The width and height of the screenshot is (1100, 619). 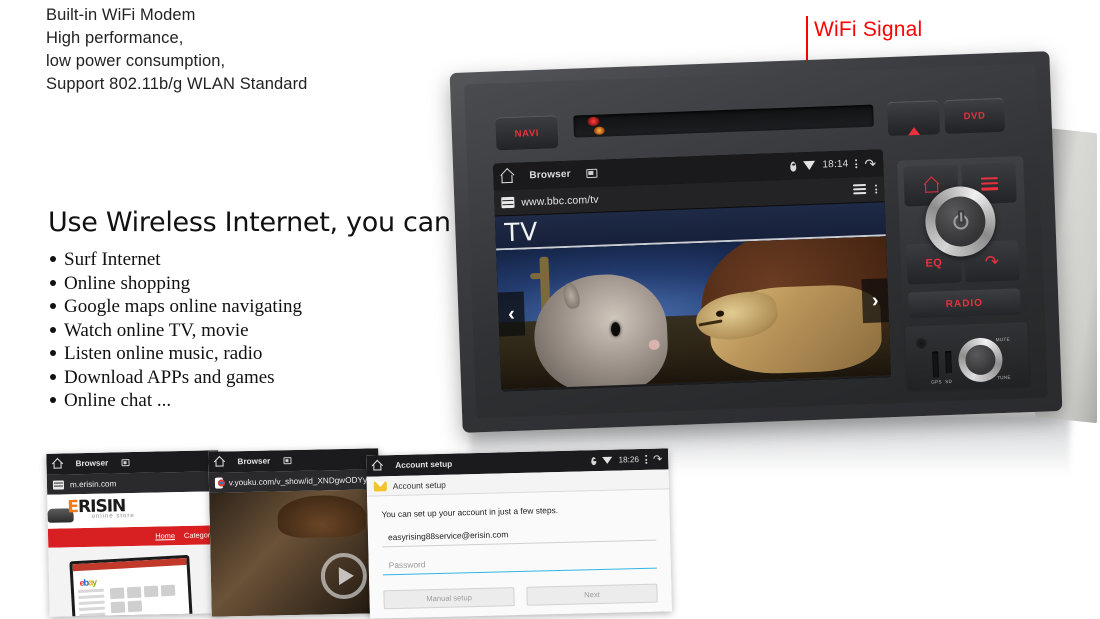 I want to click on account-setup-header-label: Account setup, so click(x=419, y=485).